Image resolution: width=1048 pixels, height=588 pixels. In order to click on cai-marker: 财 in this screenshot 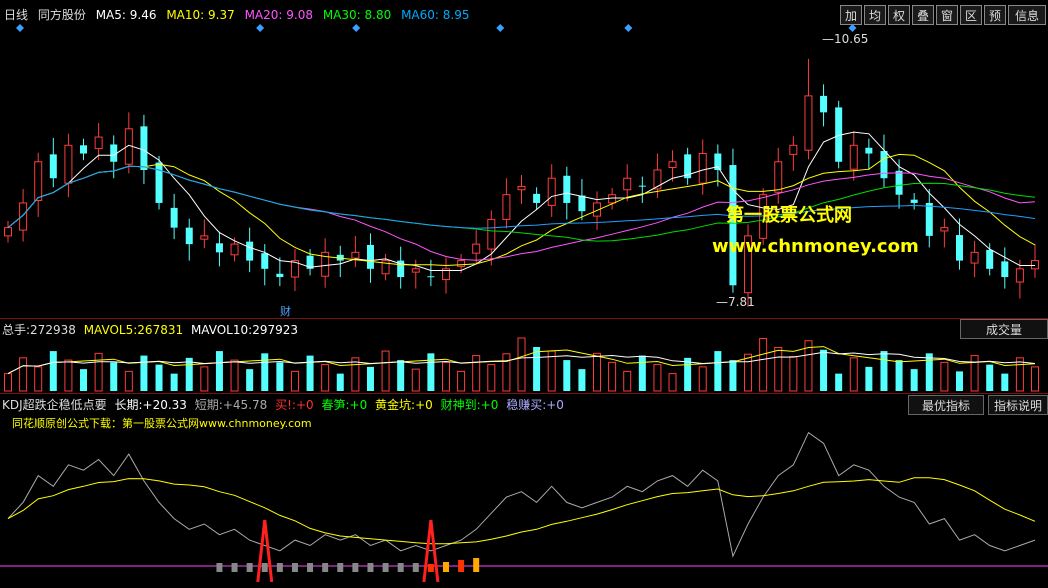, I will do `click(285, 311)`.